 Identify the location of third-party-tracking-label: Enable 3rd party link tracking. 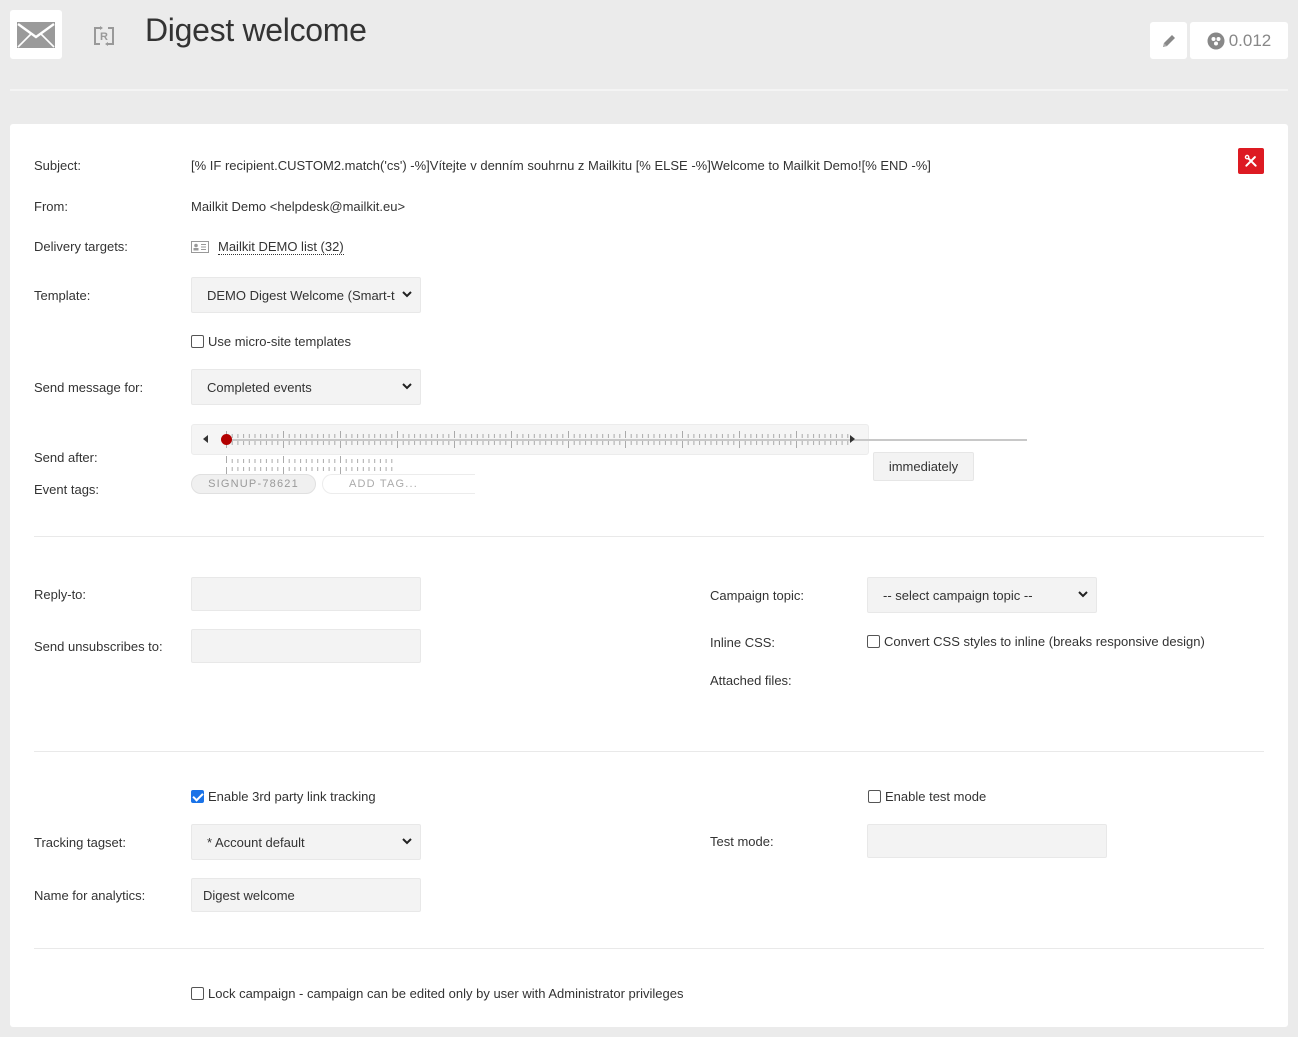
(292, 796).